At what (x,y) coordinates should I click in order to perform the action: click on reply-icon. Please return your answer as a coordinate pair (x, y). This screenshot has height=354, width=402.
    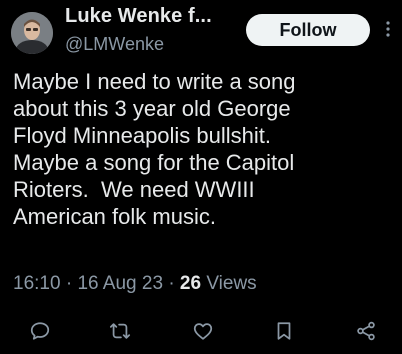
    Looking at the image, I should click on (40, 331).